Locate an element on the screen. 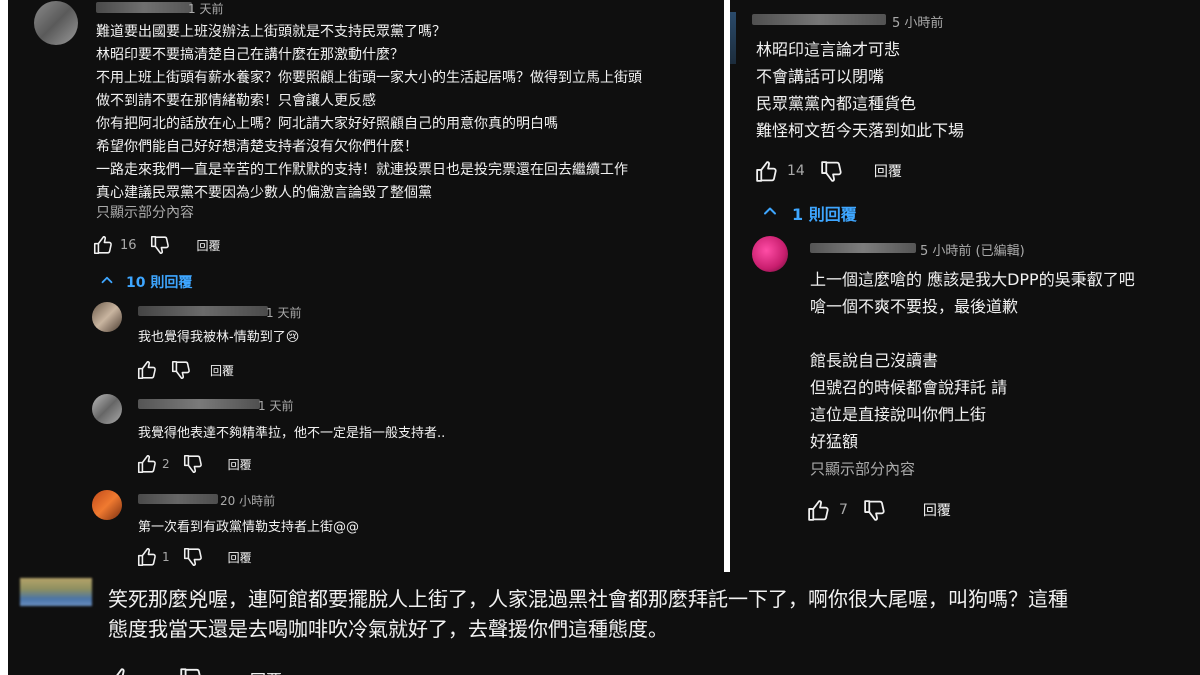  comment-timestamp: 1 天前 is located at coordinates (206, 9).